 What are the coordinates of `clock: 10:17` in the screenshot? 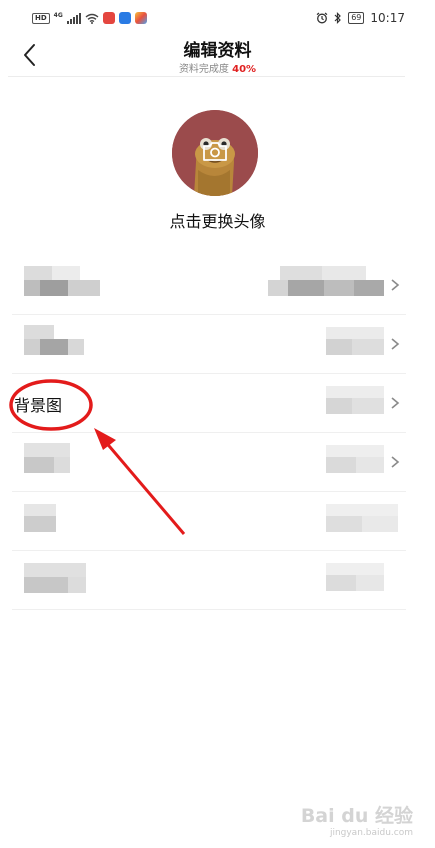 It's located at (387, 18).